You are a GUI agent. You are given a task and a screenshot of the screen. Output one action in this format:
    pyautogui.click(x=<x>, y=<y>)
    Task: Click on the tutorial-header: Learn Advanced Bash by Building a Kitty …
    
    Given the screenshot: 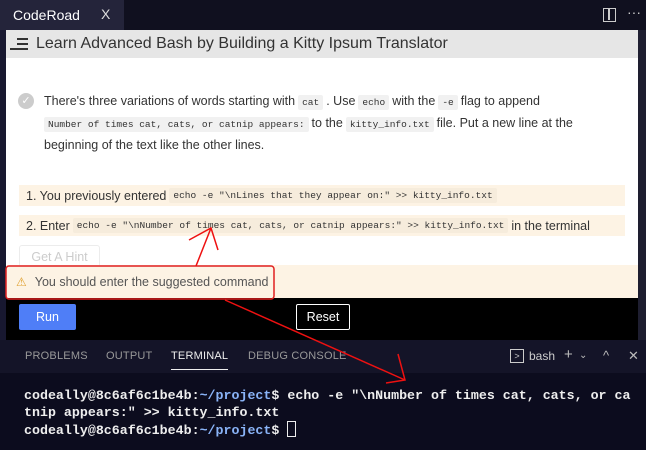 What is the action you would take?
    pyautogui.click(x=322, y=44)
    